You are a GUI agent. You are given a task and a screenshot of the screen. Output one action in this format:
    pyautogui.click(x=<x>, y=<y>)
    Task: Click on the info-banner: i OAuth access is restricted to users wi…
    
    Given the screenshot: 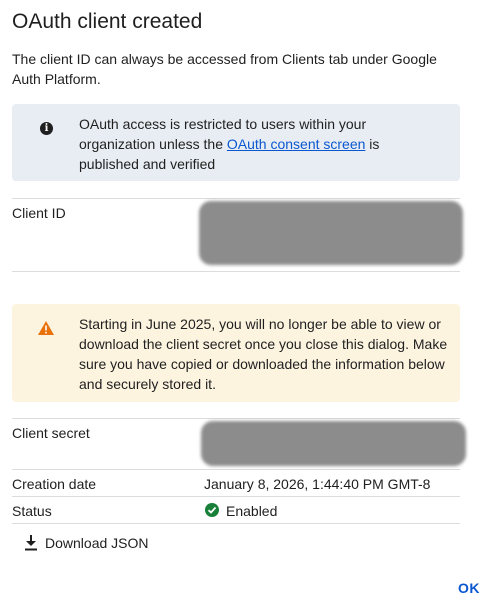 What is the action you would take?
    pyautogui.click(x=236, y=142)
    